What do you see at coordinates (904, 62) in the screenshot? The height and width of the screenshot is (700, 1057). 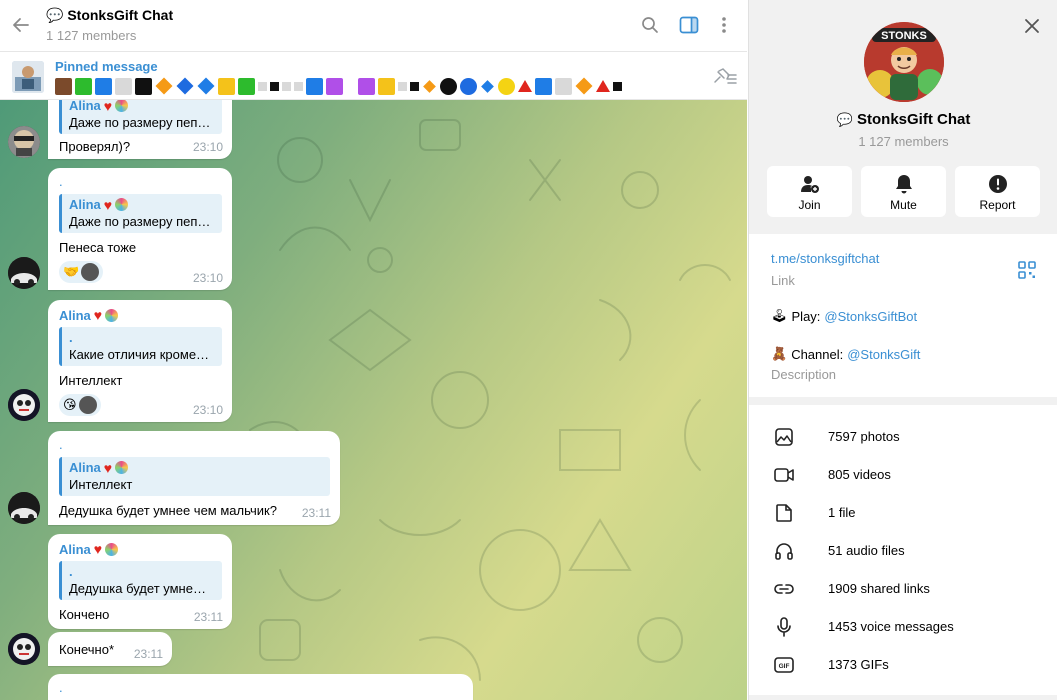 I see `chat-avatar: STONKS` at bounding box center [904, 62].